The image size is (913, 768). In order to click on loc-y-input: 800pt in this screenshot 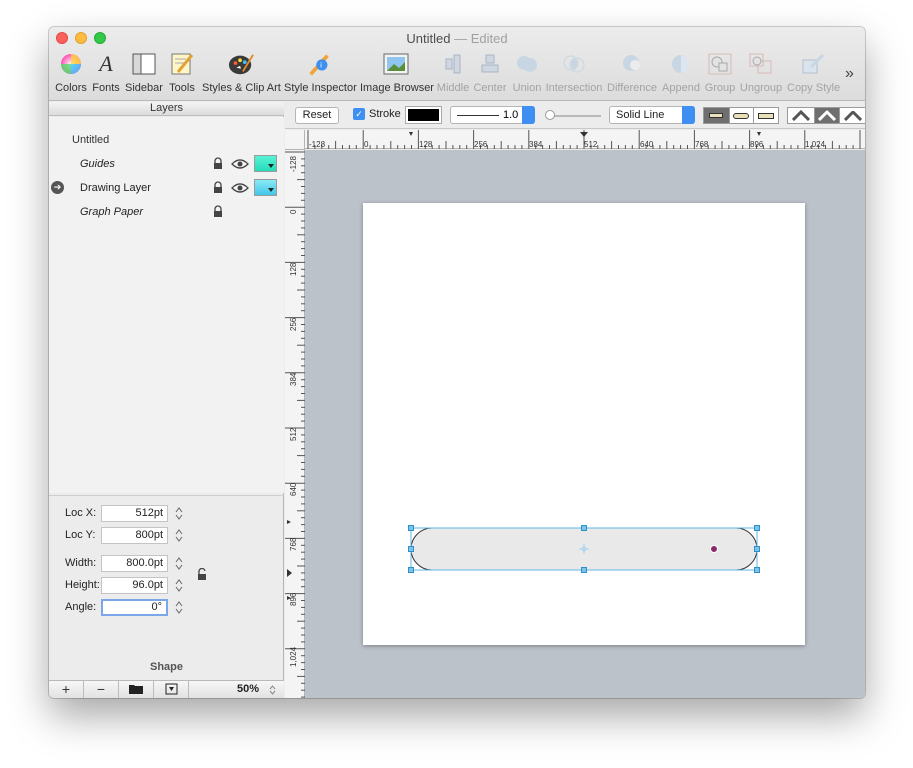, I will do `click(134, 535)`.